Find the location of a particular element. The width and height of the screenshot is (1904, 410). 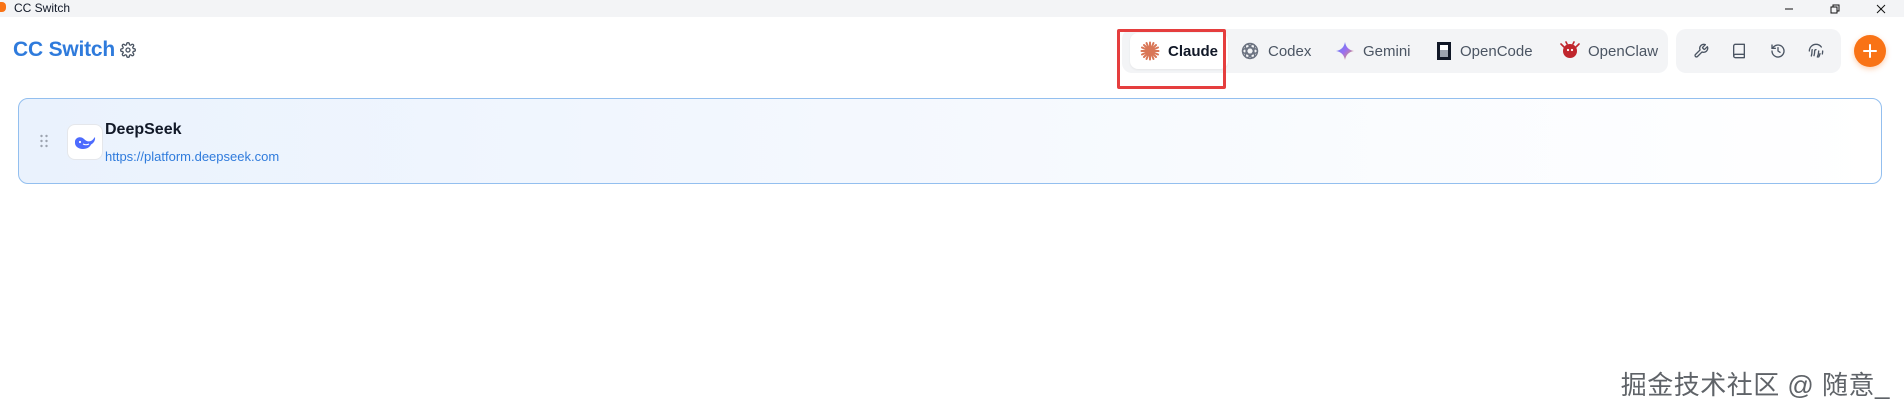

close-icon is located at coordinates (1881, 8).